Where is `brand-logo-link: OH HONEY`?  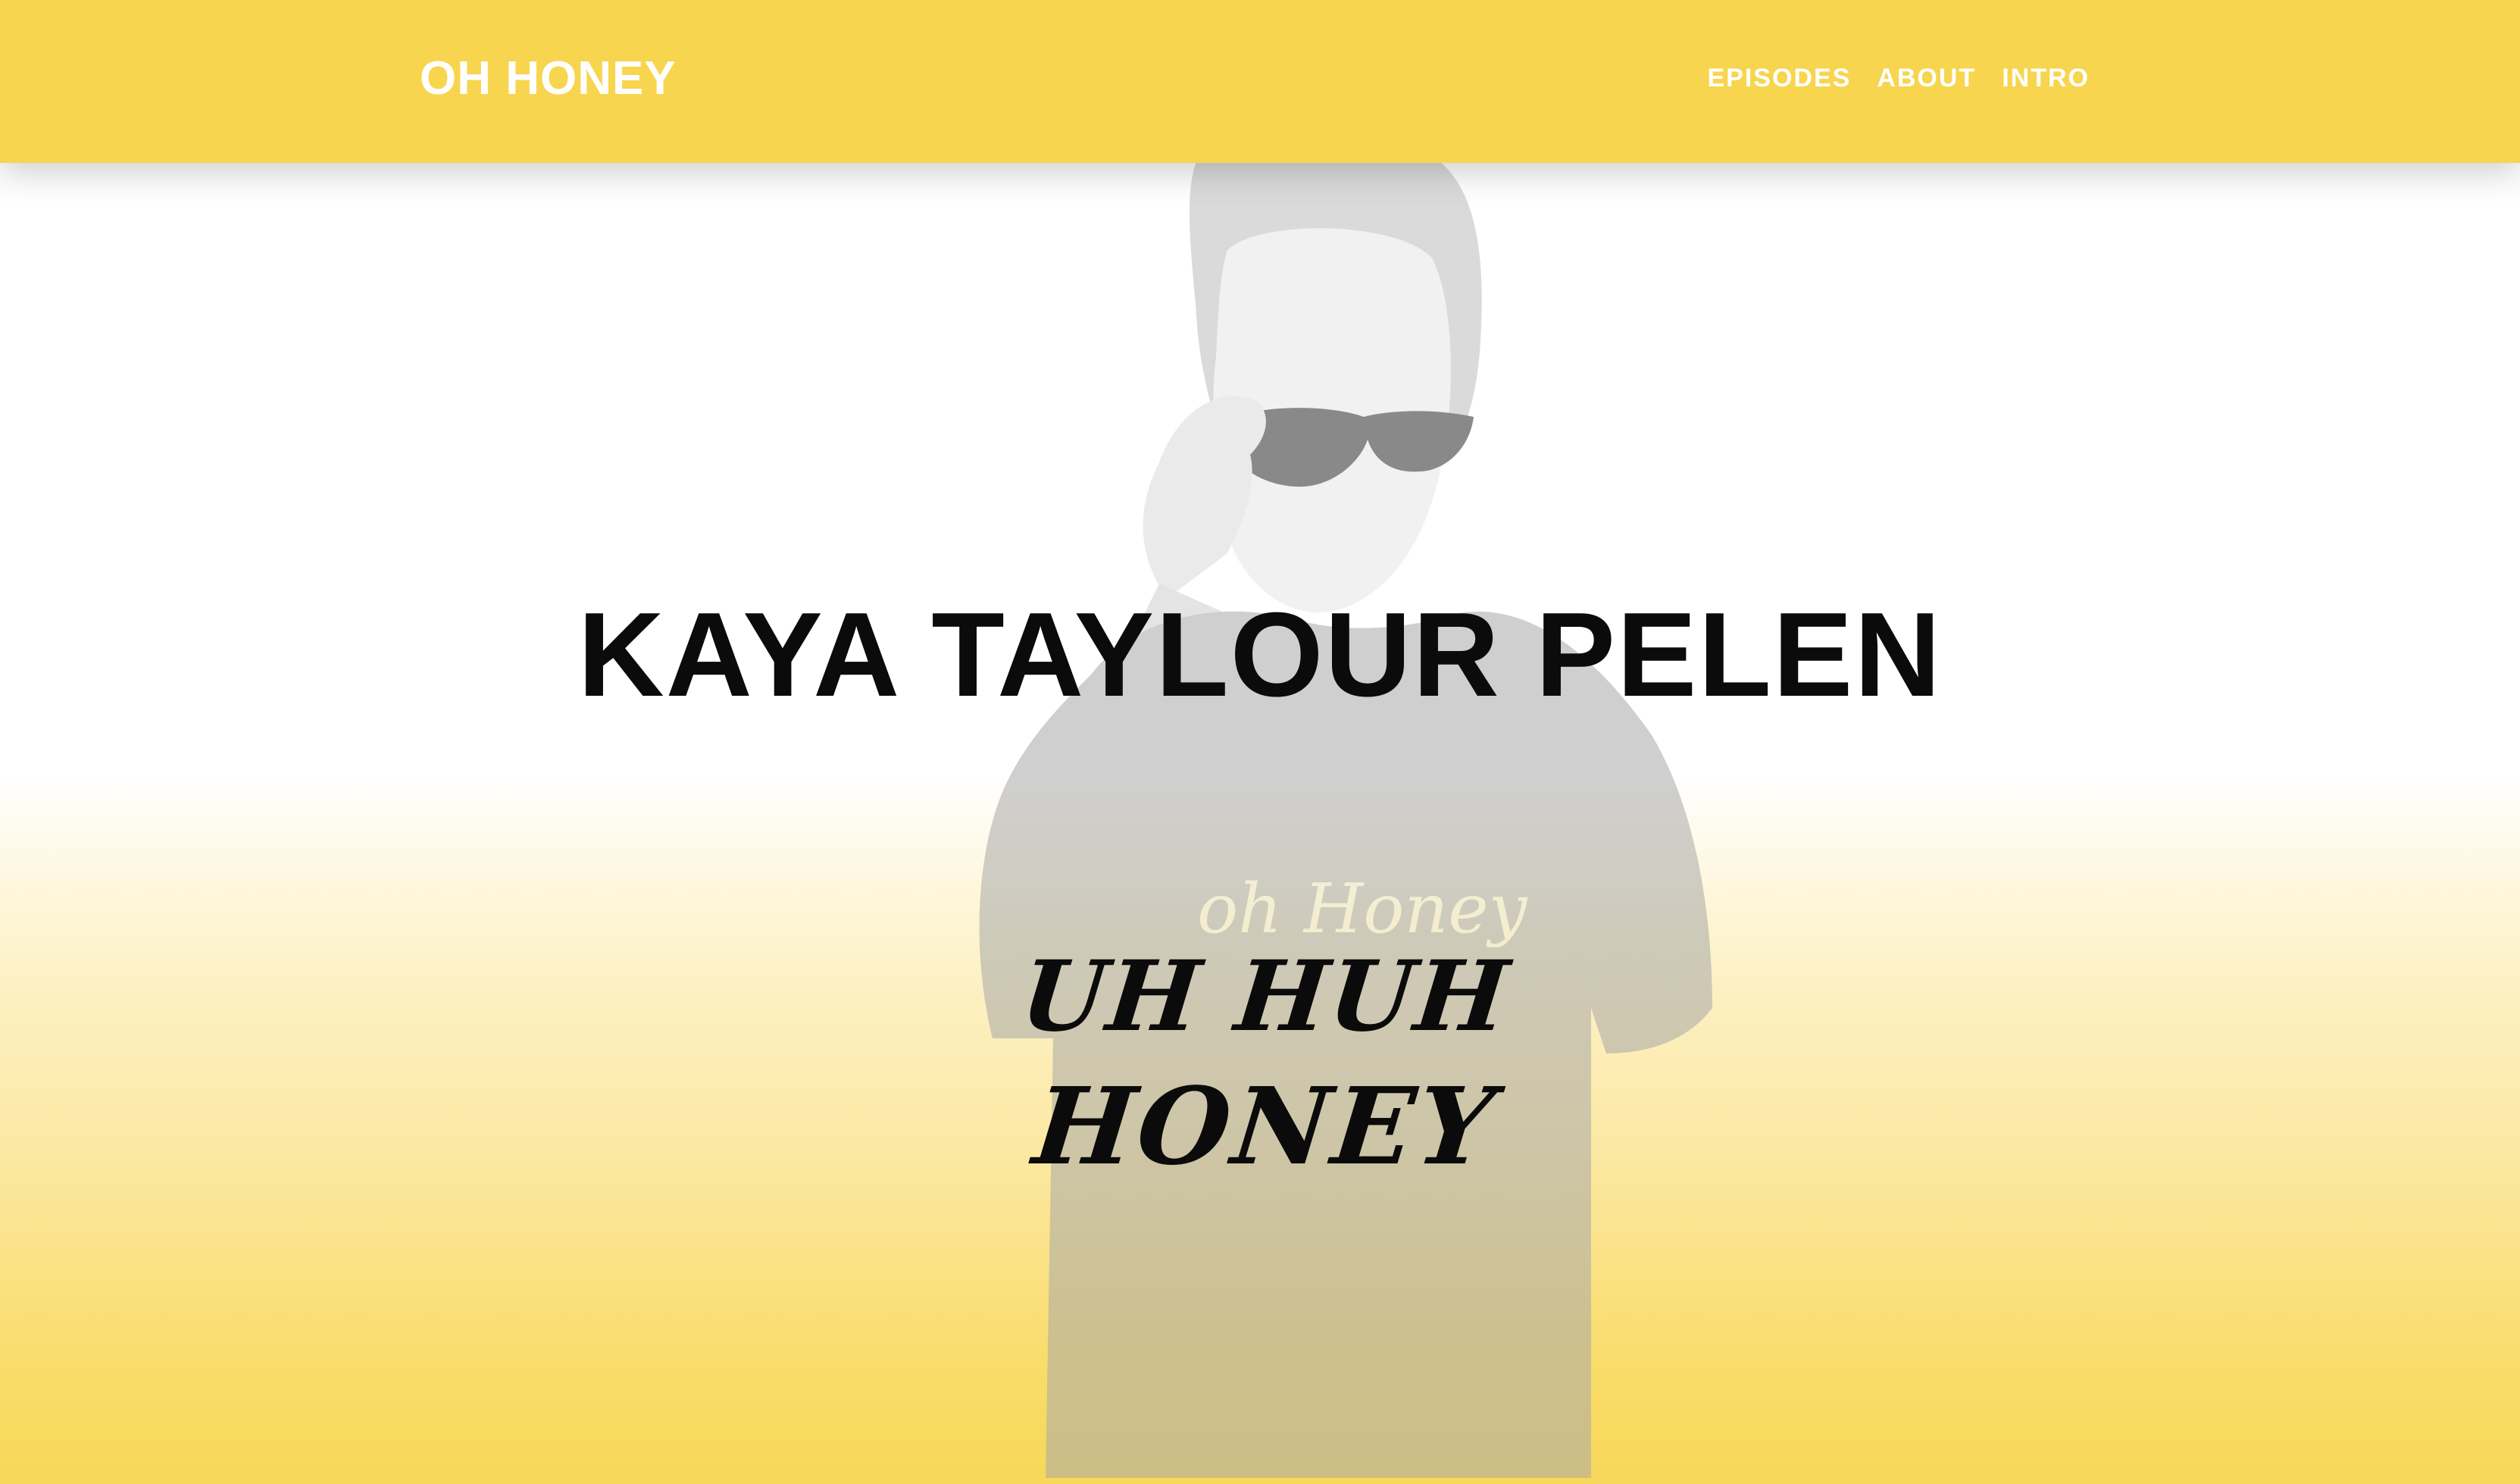
brand-logo-link: OH HONEY is located at coordinates (548, 78).